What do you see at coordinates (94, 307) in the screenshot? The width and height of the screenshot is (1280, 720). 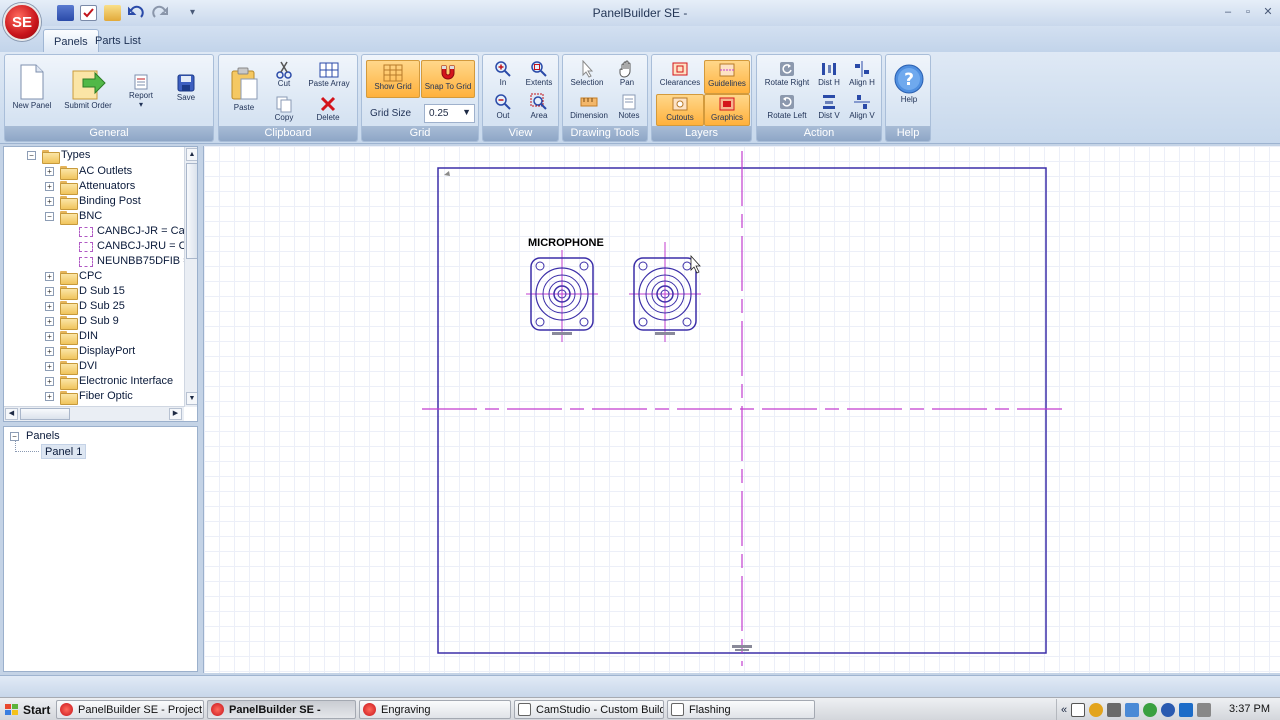 I see `tree-item-folder: + D Sub 25` at bounding box center [94, 307].